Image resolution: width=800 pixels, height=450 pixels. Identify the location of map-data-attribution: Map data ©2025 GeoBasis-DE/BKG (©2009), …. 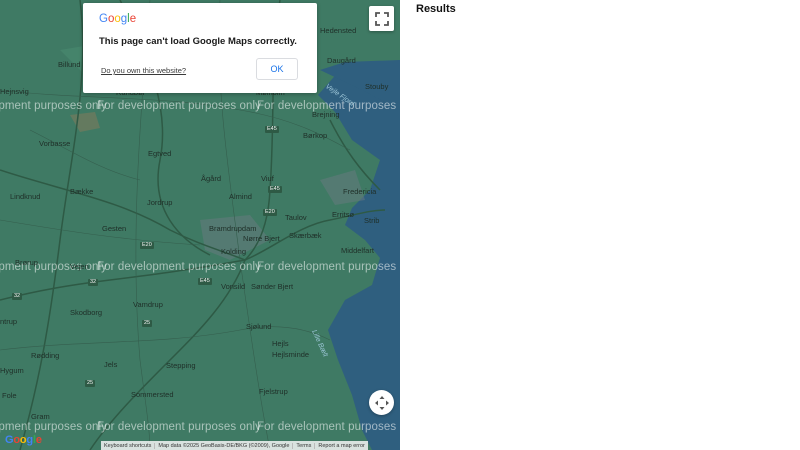
(223, 445).